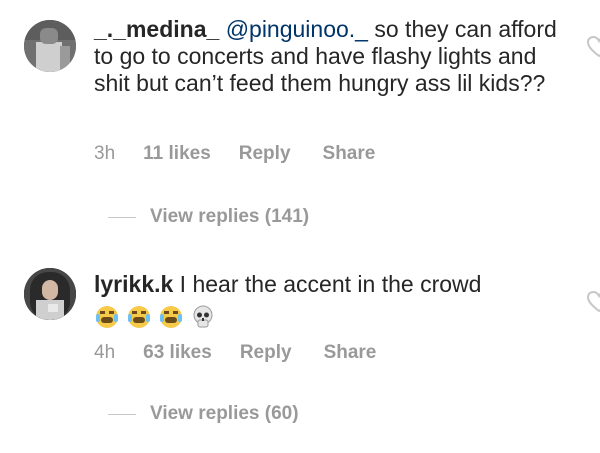 This screenshot has width=600, height=453. I want to click on view-replies-button: View replies (60), so click(203, 414).